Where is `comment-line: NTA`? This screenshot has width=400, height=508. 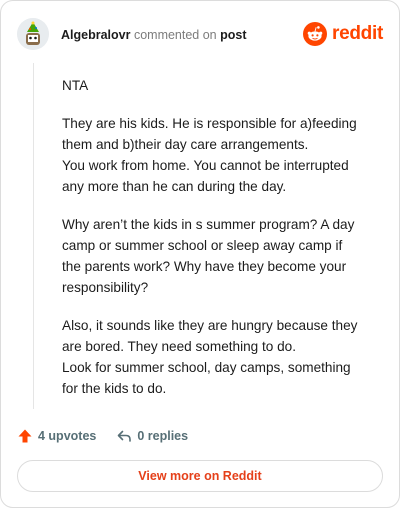 comment-line: NTA is located at coordinates (75, 85).